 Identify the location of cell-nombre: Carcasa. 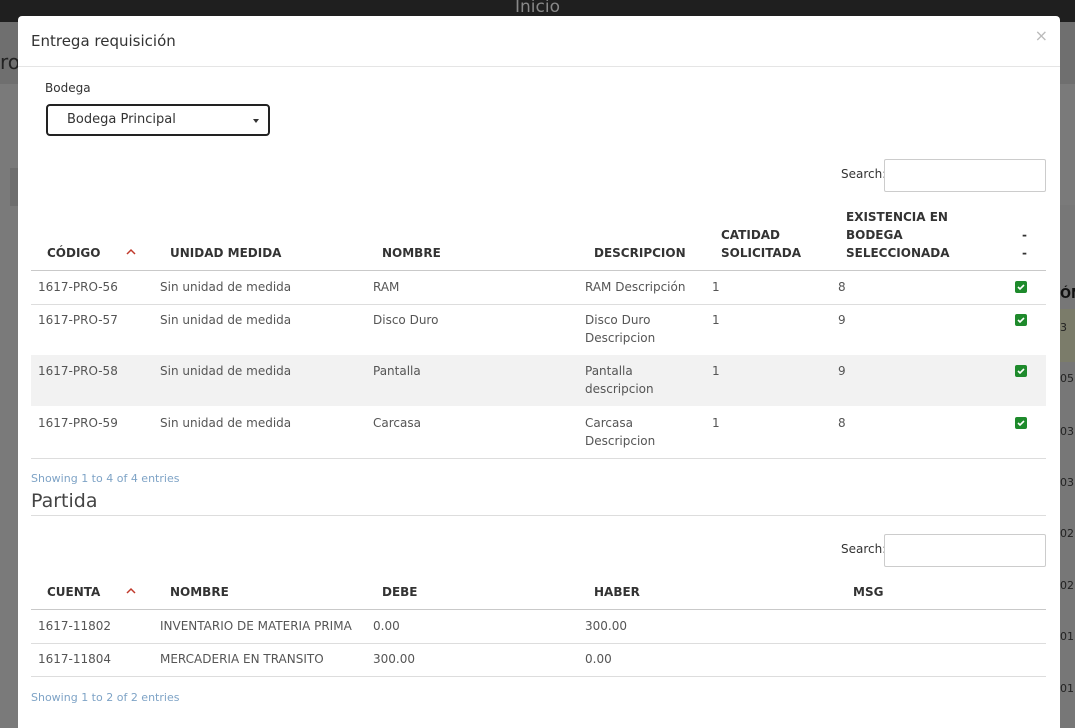
(397, 423).